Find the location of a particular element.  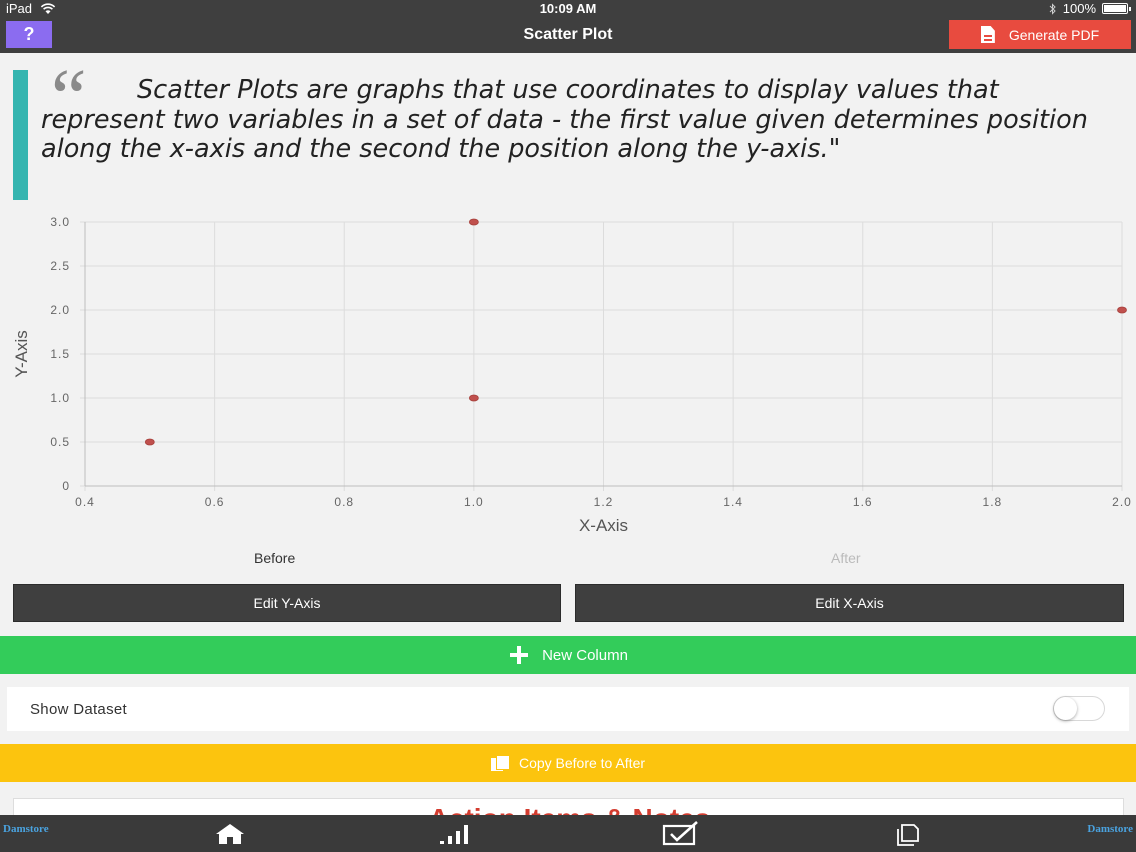

x-tick-label: 0.8 is located at coordinates (344, 502).